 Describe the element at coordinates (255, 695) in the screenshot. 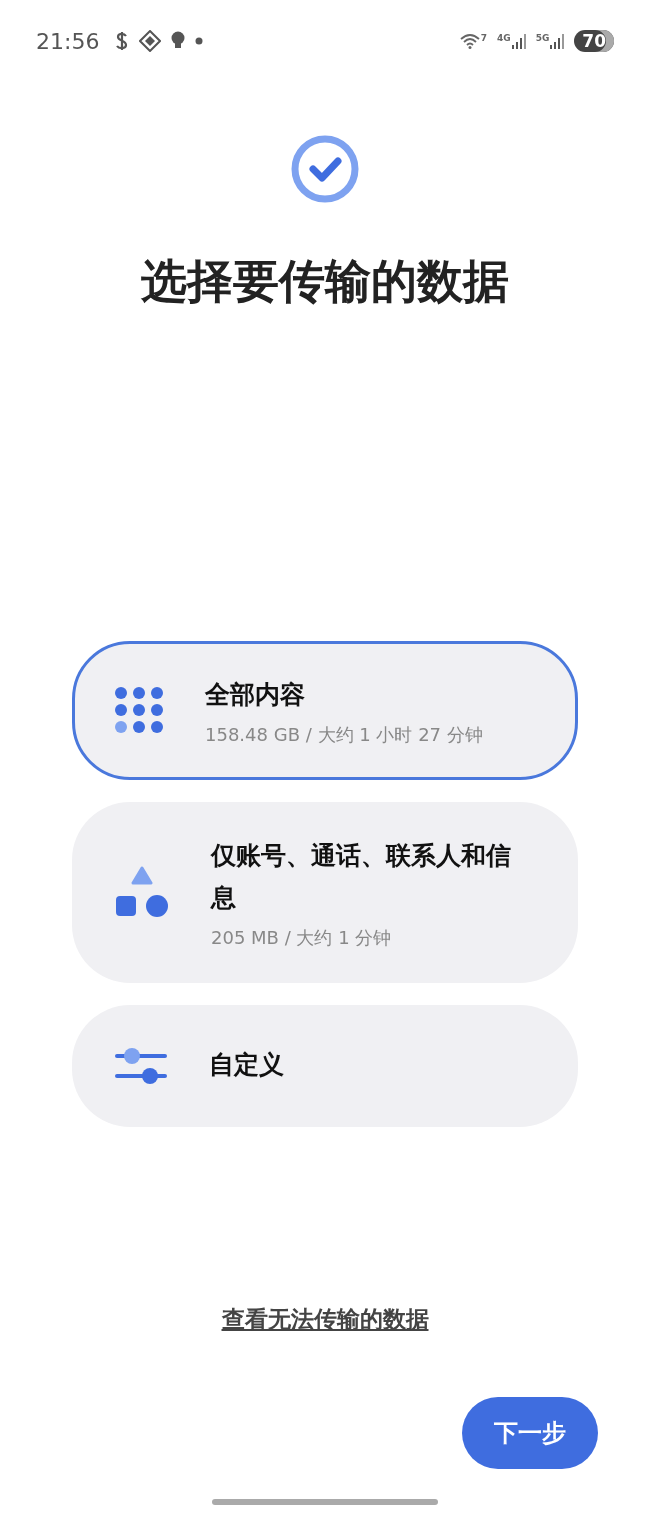

I see `option-title: 全部内容` at that location.